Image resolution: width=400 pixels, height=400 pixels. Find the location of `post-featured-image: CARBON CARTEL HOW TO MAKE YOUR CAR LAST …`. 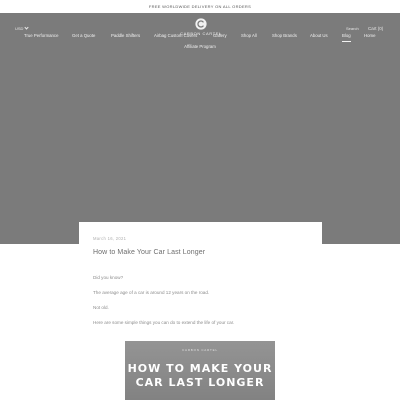

post-featured-image: CARBON CARTEL HOW TO MAKE YOUR CAR LAST … is located at coordinates (200, 370).